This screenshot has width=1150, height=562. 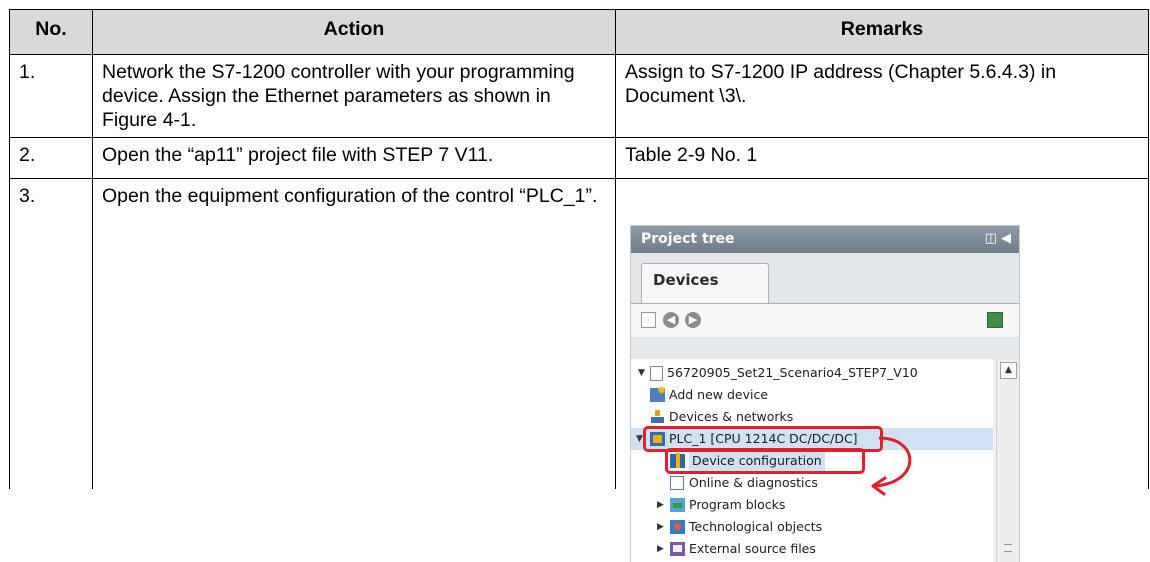 What do you see at coordinates (51, 158) in the screenshot?
I see `step-number: 2.` at bounding box center [51, 158].